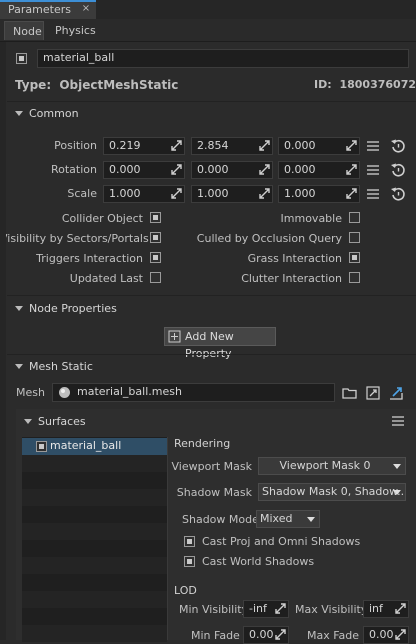 Image resolution: width=416 pixels, height=644 pixels. Describe the element at coordinates (311, 218) in the screenshot. I see `flag-label: Immovable` at that location.